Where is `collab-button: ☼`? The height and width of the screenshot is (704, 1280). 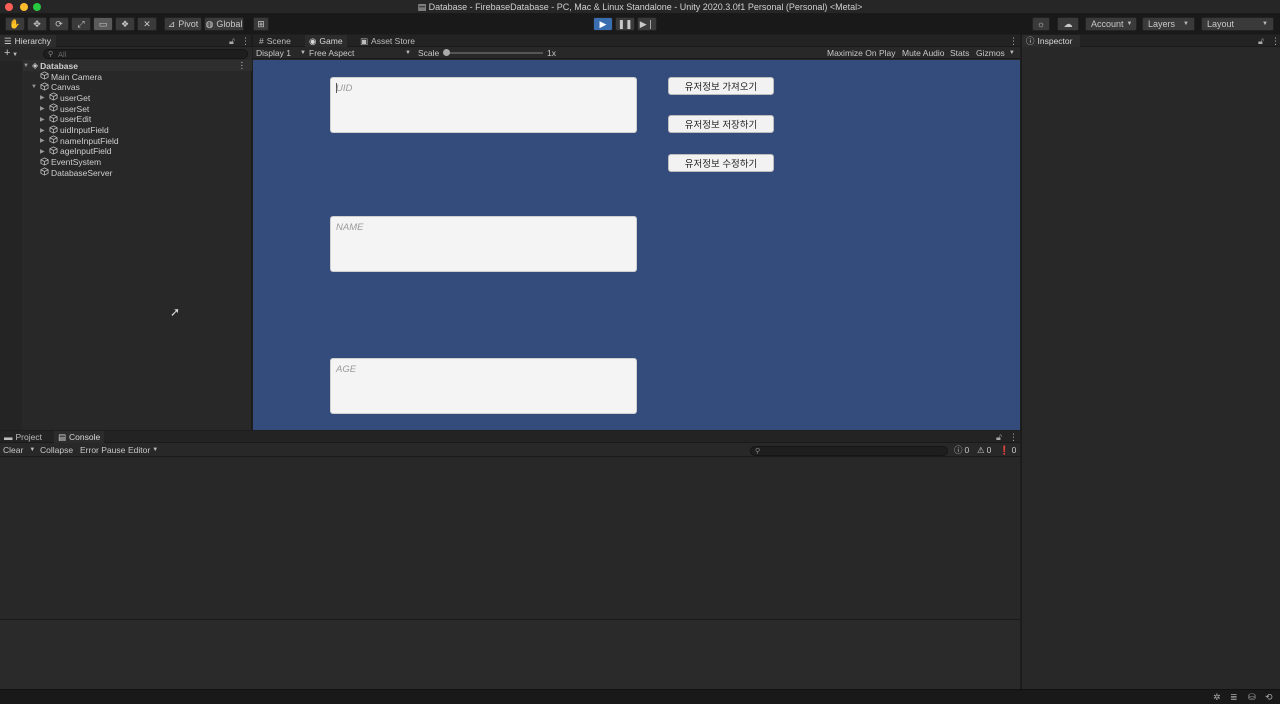 collab-button: ☼ is located at coordinates (1041, 24).